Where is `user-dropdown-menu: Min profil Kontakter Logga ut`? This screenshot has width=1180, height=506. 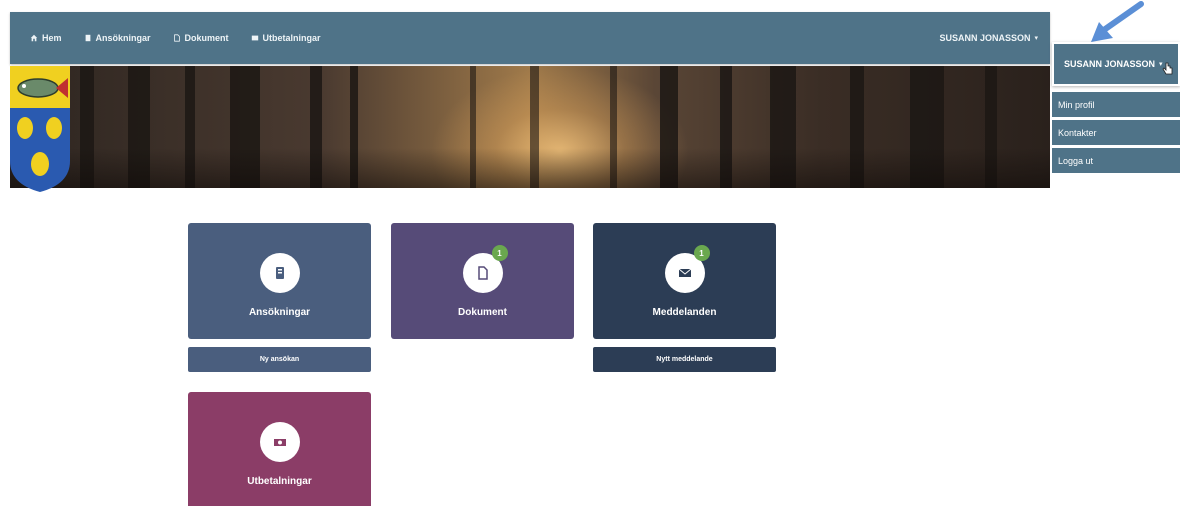
user-dropdown-menu: Min profil Kontakter Logga ut is located at coordinates (1116, 134).